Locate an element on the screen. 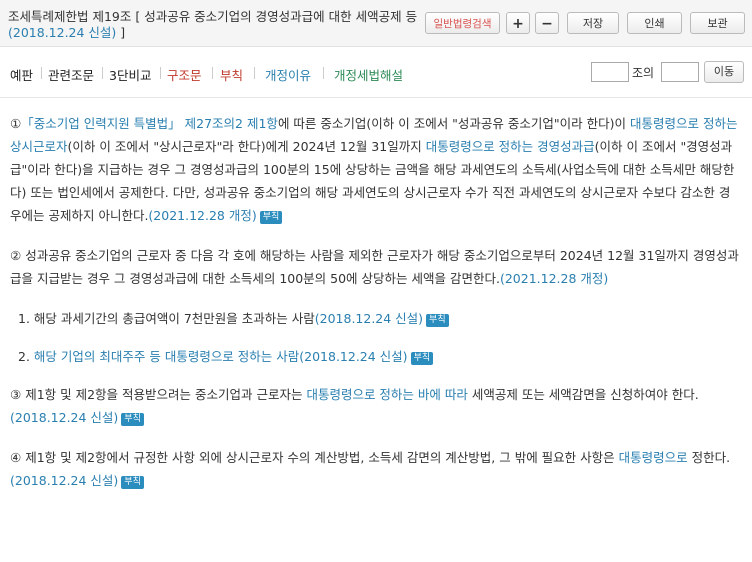 The height and width of the screenshot is (562, 752). tab-amendment-reason: 개정이유 is located at coordinates (288, 74).